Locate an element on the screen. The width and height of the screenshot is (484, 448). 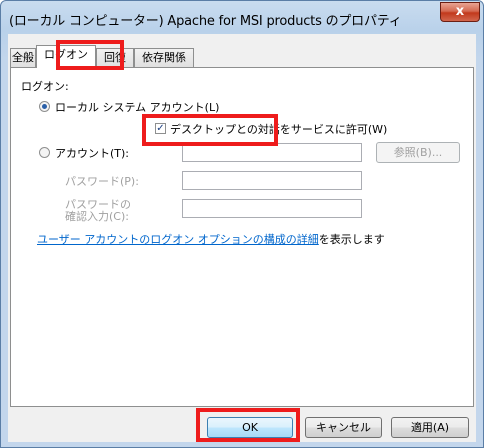
desktop-interact-label: デスクトップとの対話をサービスに許可(W) is located at coordinates (279, 129).